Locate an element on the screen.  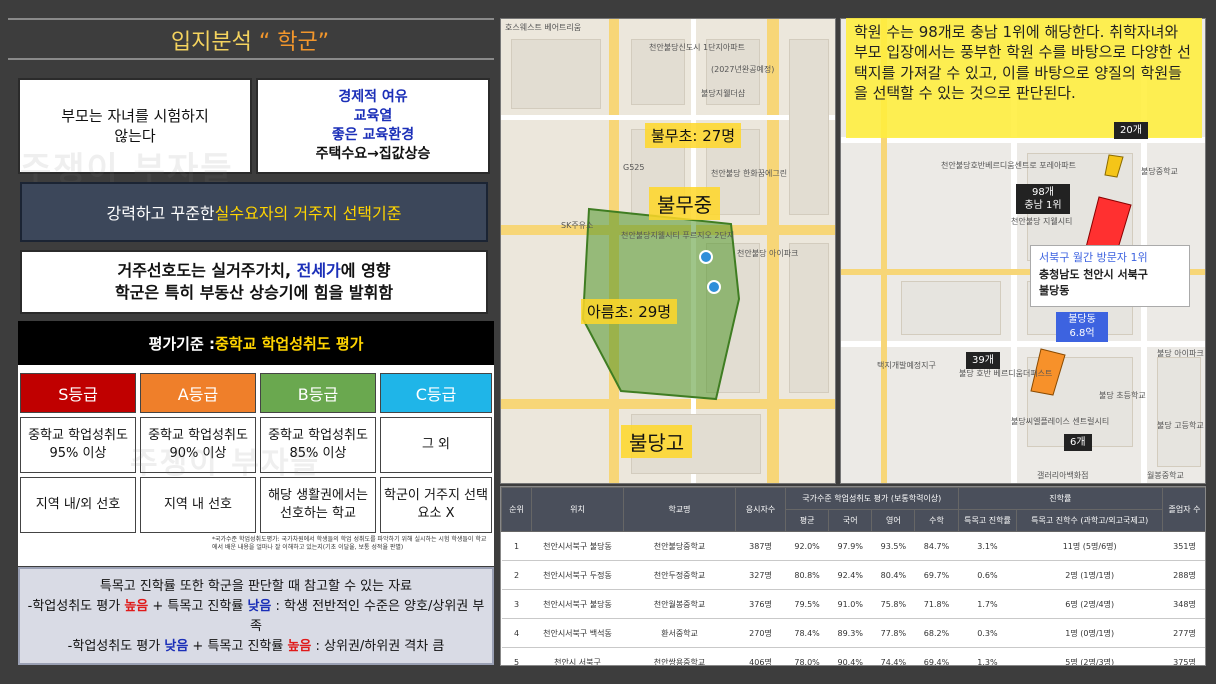
table-cell: 71.8% is located at coordinates (936, 604).